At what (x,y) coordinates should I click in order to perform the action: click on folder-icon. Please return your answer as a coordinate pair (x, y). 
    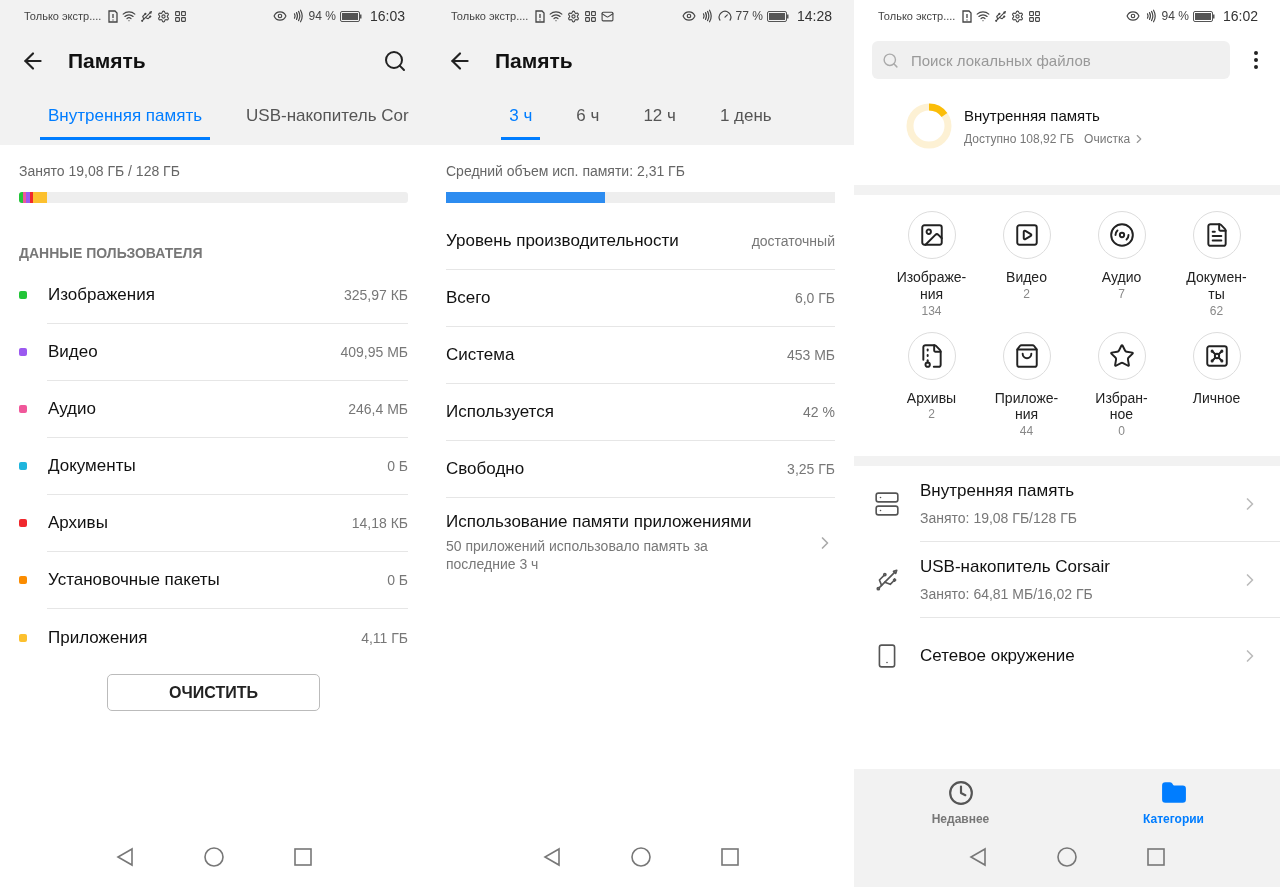
    Looking at the image, I should click on (1173, 793).